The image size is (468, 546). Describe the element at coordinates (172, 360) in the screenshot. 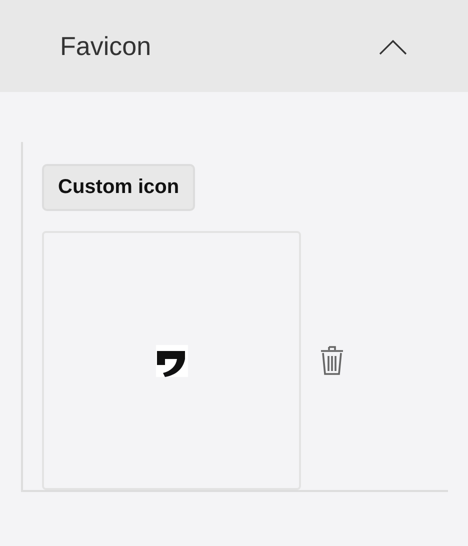

I see `favicon-image-icon` at that location.